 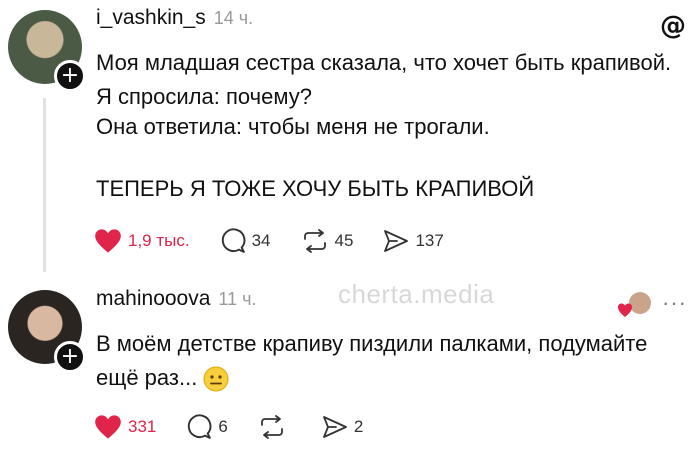 What do you see at coordinates (153, 298) in the screenshot?
I see `reply-username: mahinooova` at bounding box center [153, 298].